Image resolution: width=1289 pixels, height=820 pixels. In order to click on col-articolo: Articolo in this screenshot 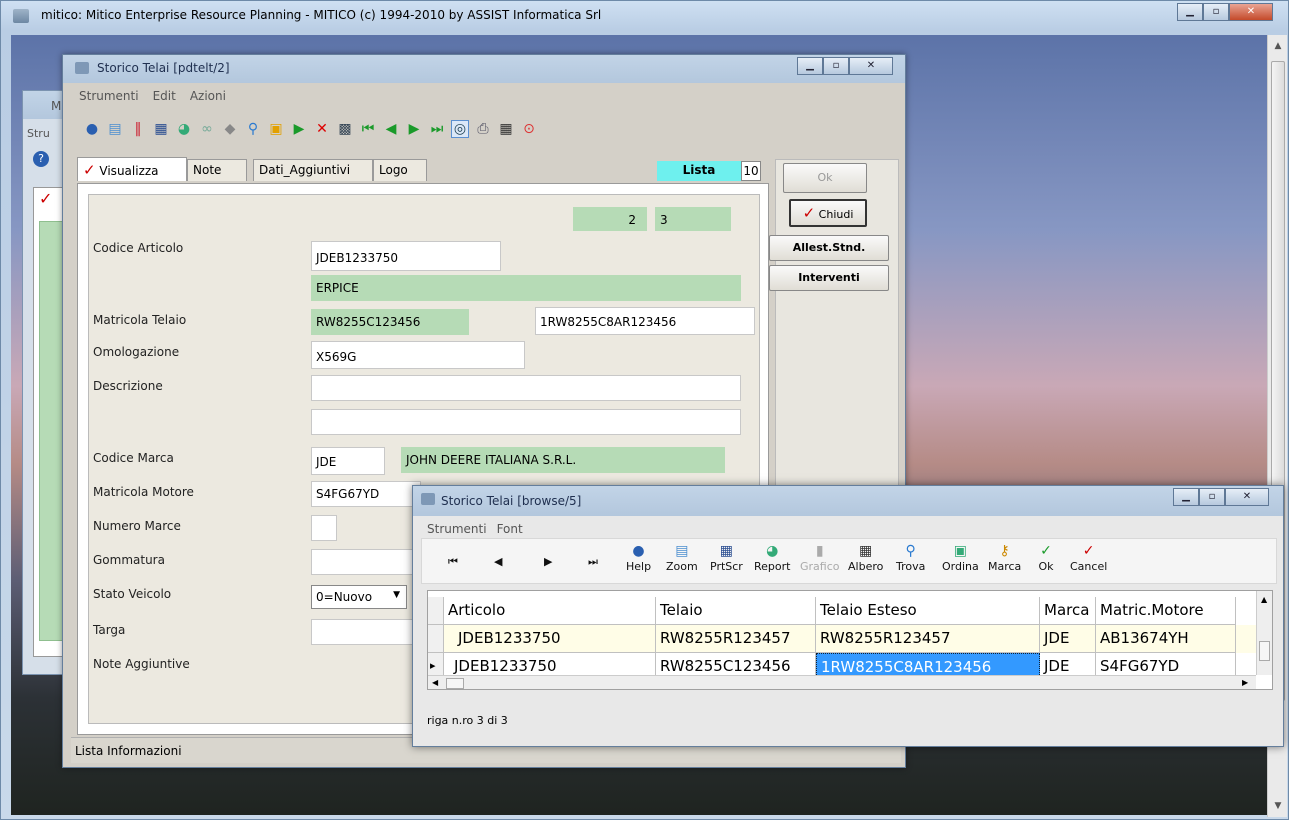, I will do `click(550, 611)`.